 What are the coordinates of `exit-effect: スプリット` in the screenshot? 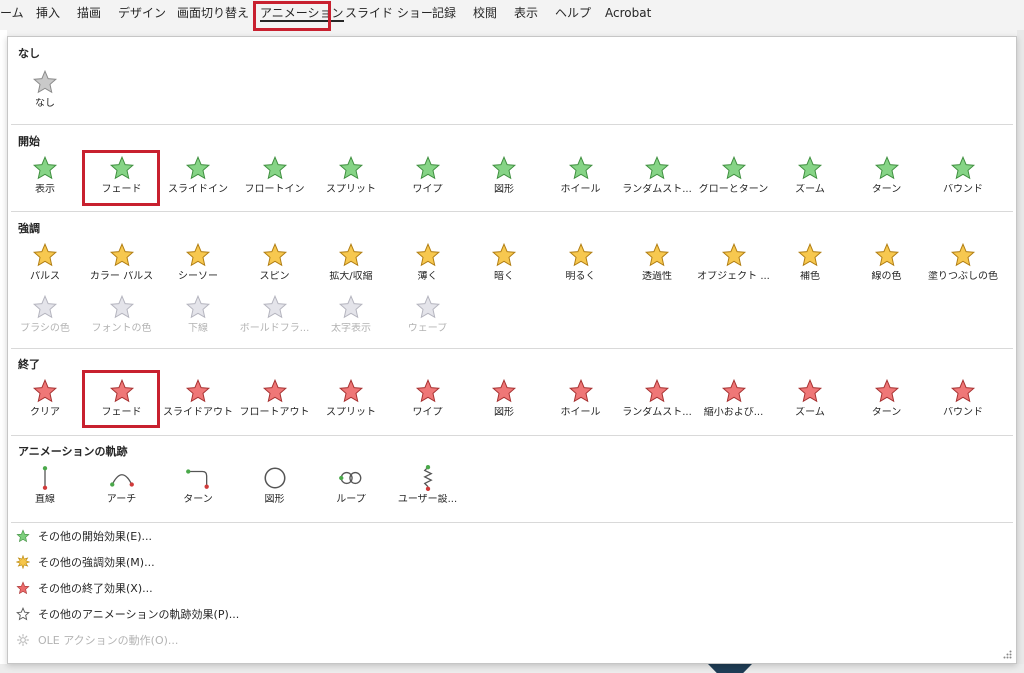 It's located at (351, 400).